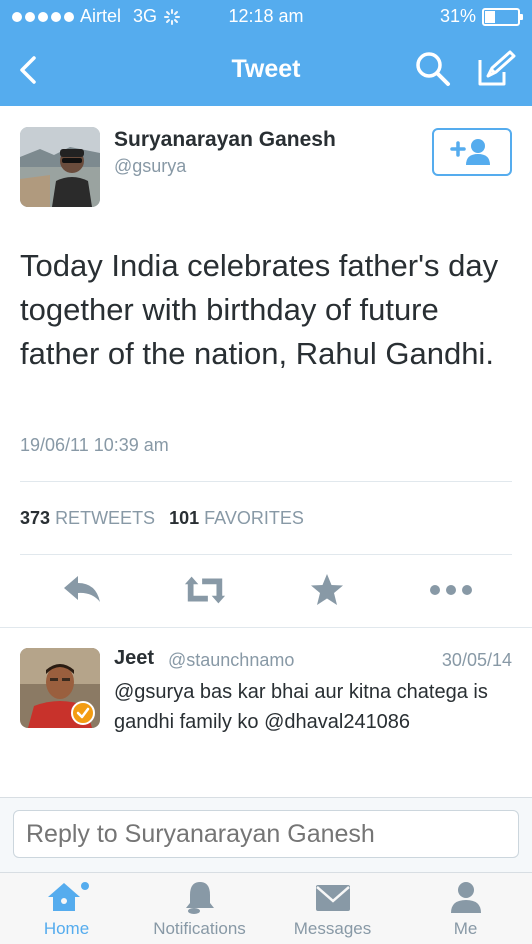 The image size is (532, 944). Describe the element at coordinates (35, 518) in the screenshot. I see `retweets-count: 373` at that location.